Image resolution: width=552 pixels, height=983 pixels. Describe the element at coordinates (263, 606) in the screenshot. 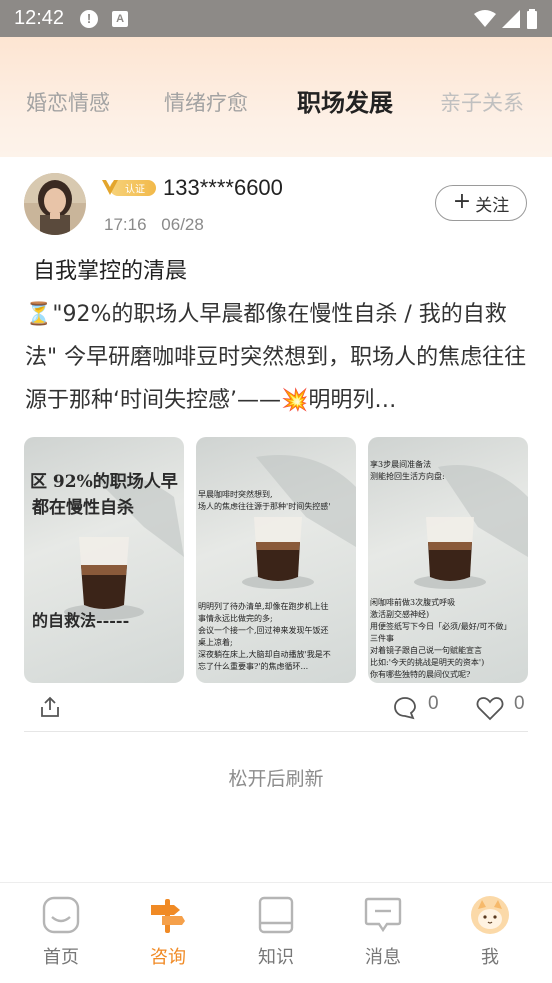

I see `image-text-line: 明明列了待办清单,却像在跑步机上往` at that location.